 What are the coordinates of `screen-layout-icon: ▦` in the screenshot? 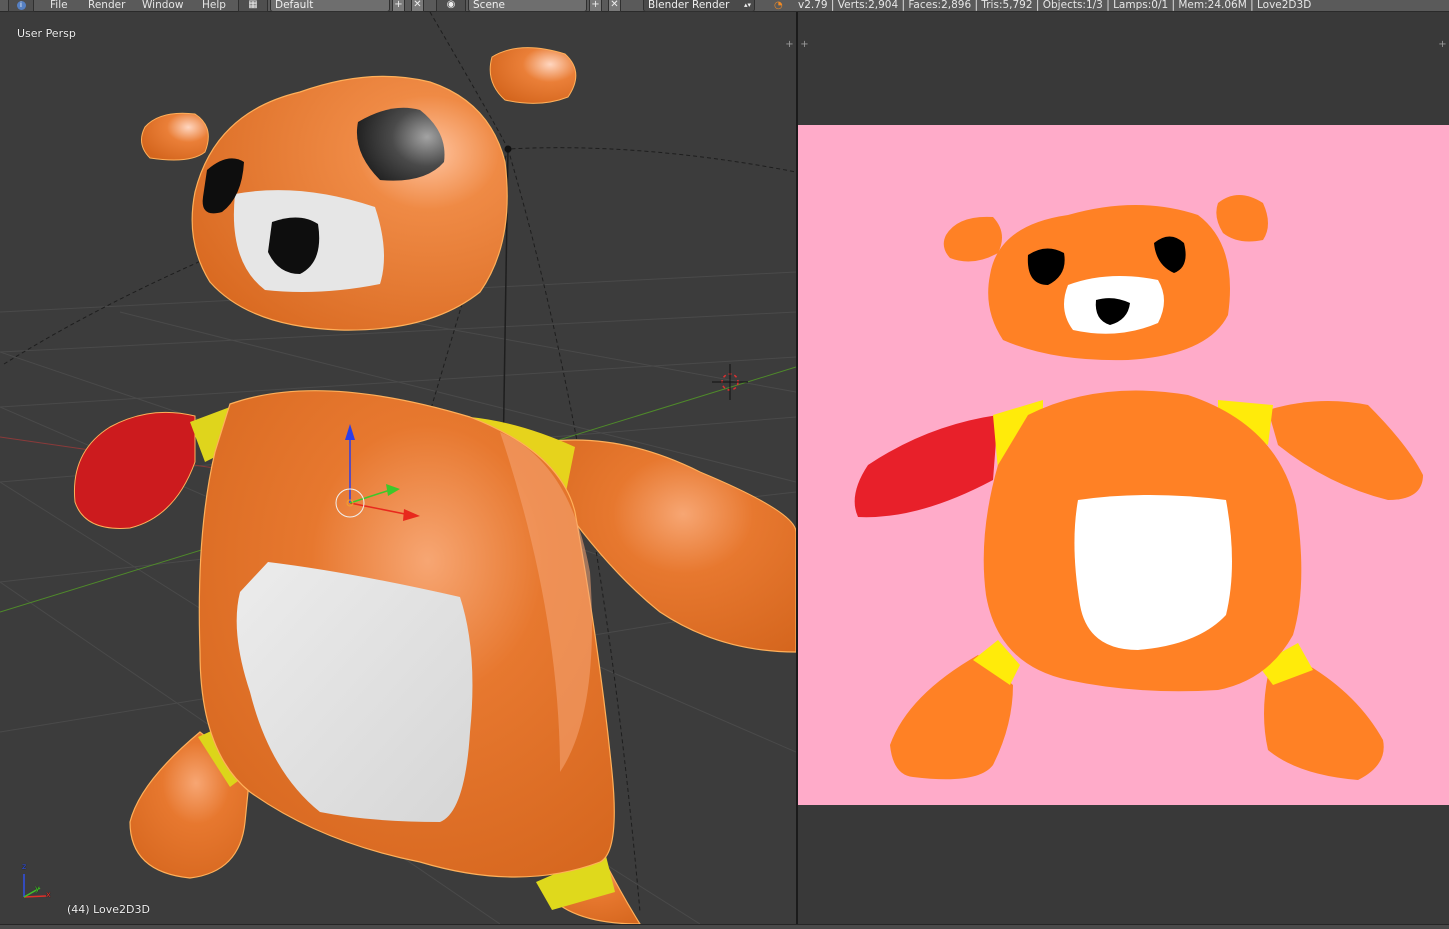 It's located at (253, 5).